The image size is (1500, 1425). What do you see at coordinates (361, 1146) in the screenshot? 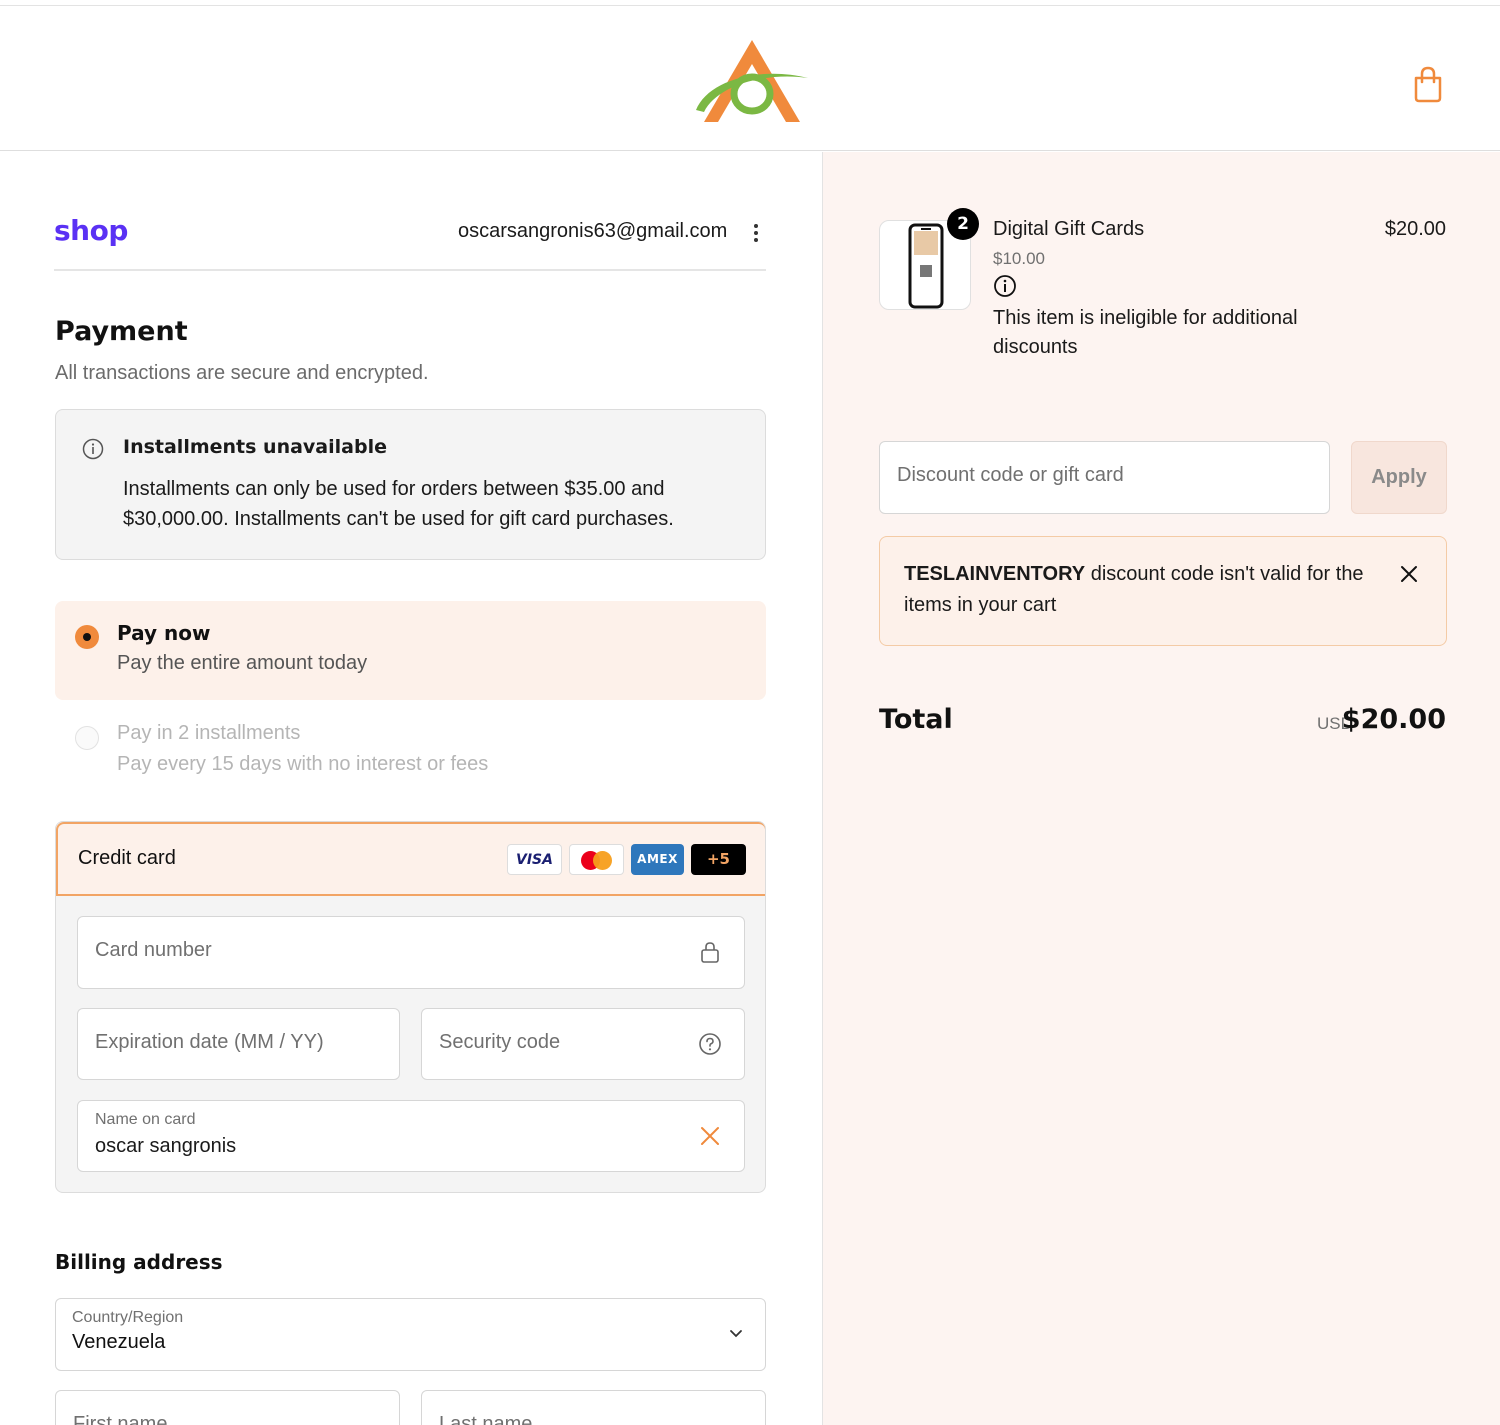
I see `name-on-card-input` at bounding box center [361, 1146].